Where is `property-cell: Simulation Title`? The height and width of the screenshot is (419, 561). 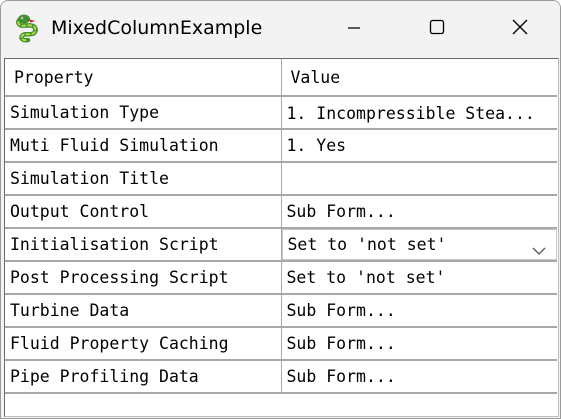 property-cell: Simulation Title is located at coordinates (143, 179).